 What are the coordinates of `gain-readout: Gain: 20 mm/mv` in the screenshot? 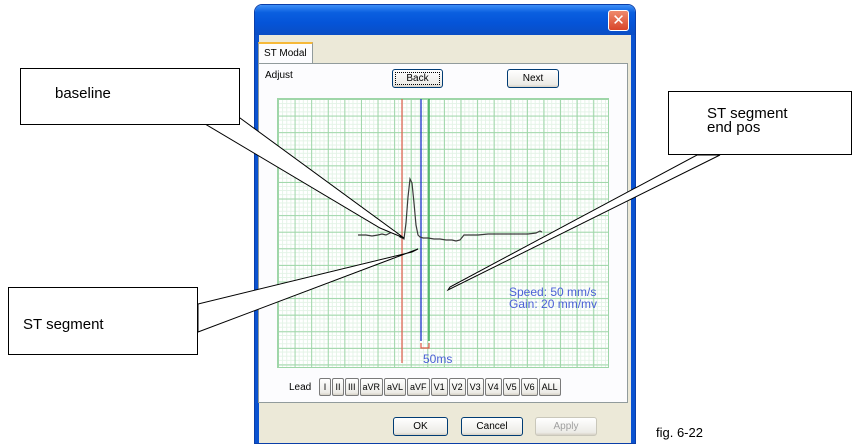 It's located at (553, 304).